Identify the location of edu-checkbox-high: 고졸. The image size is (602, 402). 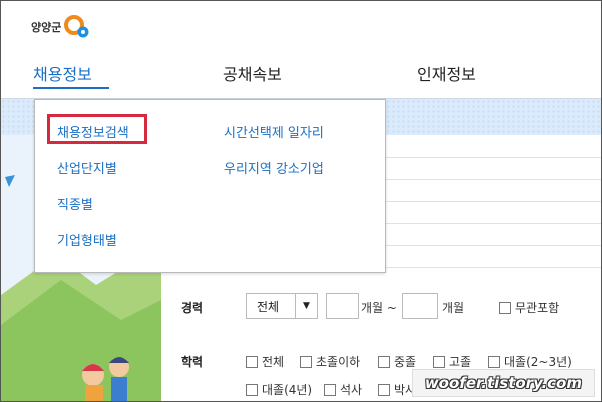
(452, 361).